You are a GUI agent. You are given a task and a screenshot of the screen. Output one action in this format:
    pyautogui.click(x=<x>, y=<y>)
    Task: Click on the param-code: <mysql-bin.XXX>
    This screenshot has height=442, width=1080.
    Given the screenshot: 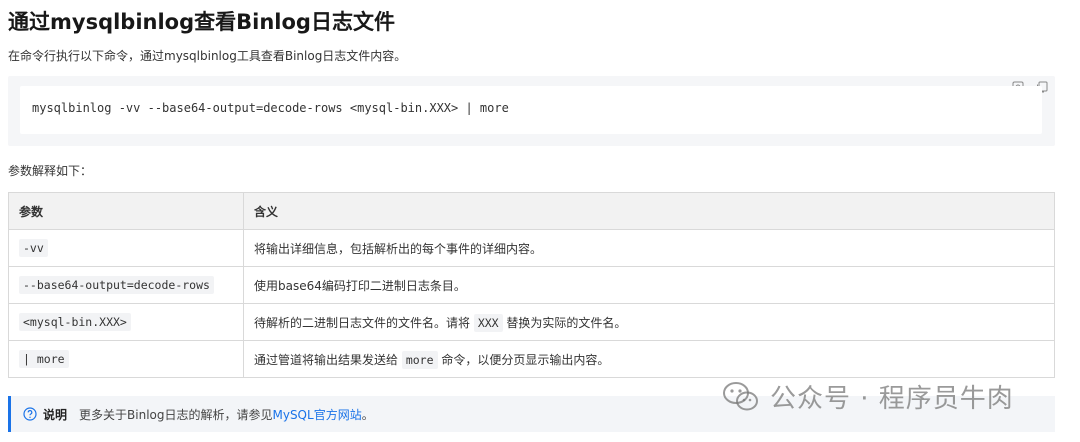 What is the action you would take?
    pyautogui.click(x=75, y=322)
    